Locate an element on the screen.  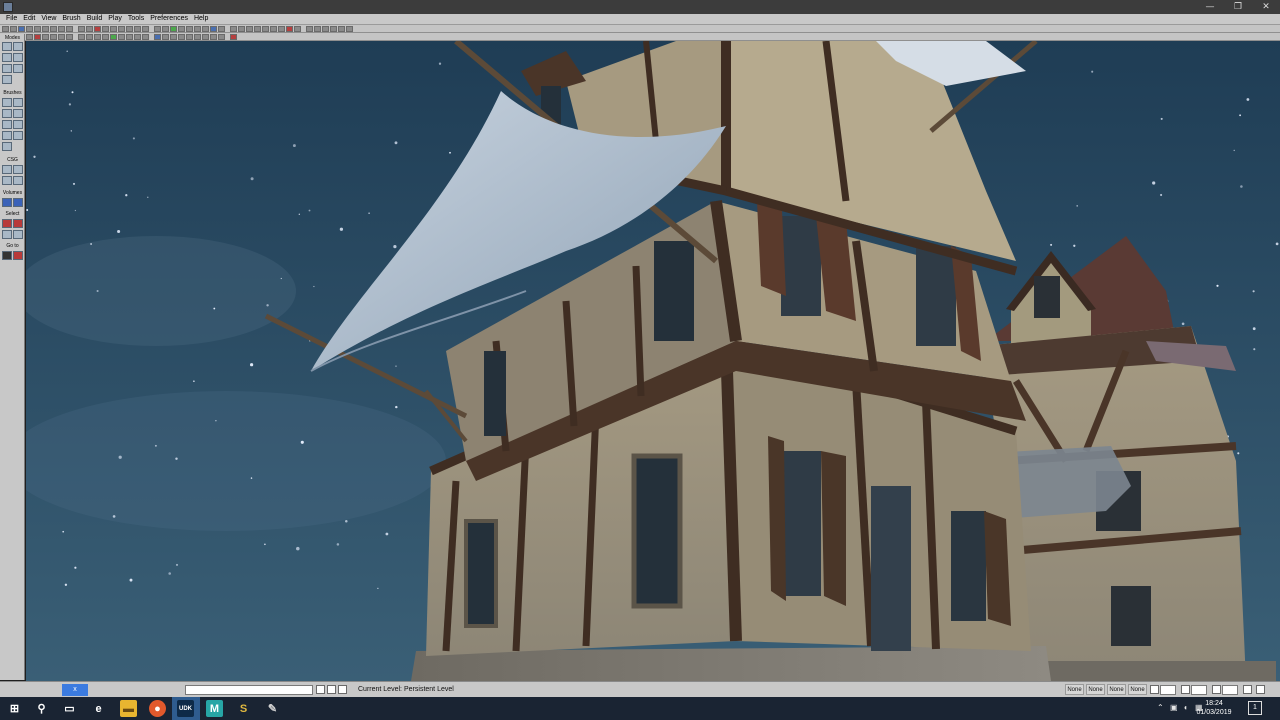
mesh-paint-button is located at coordinates (18, 57).